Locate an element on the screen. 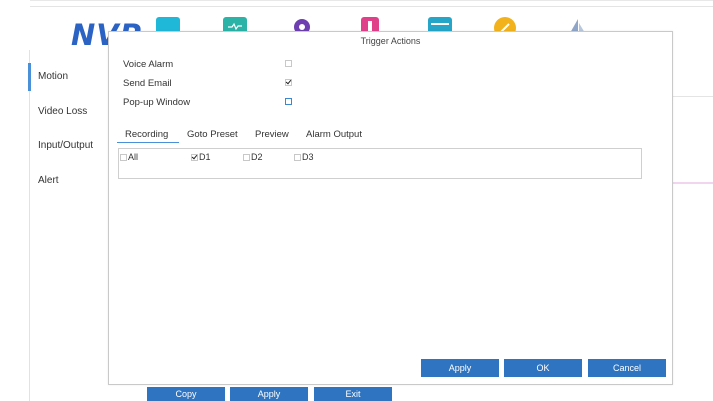 Image resolution: width=713 pixels, height=401 pixels. dialog-title: Trigger Actions is located at coordinates (390, 41).